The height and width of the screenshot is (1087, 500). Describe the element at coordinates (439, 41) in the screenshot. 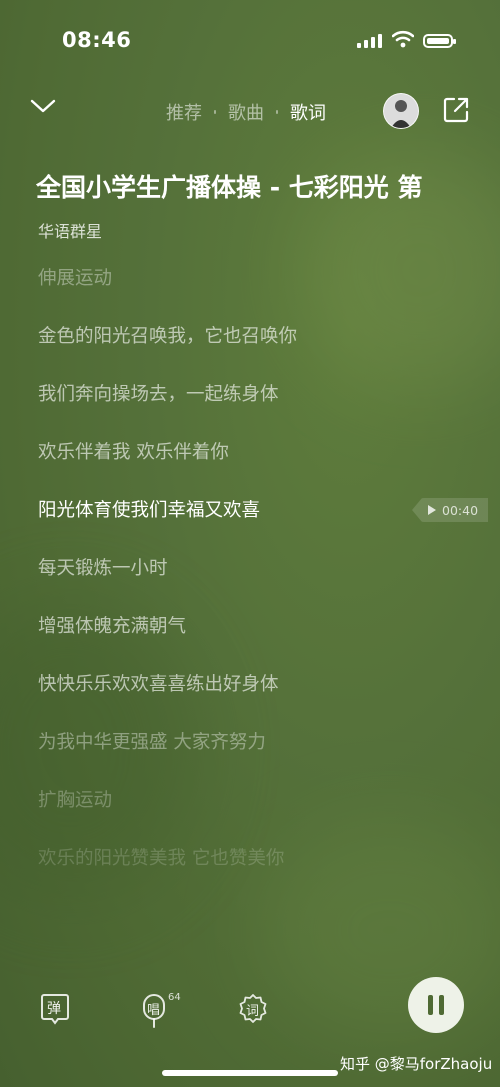

I see `battery-icon` at that location.